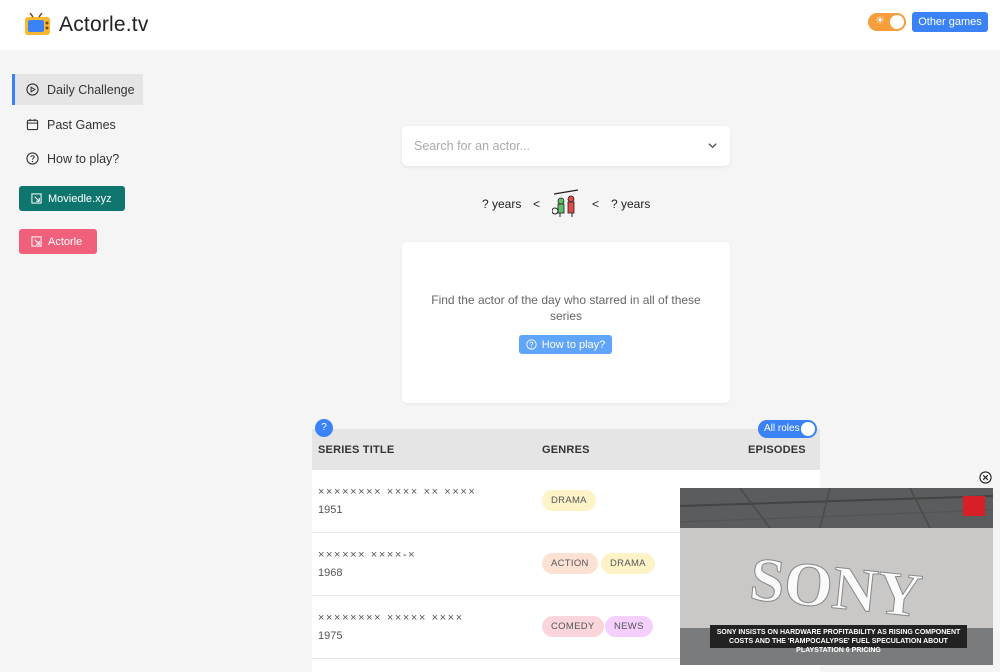  What do you see at coordinates (500, 25) in the screenshot?
I see `top-header: Actorle.tv ☀ Other games` at bounding box center [500, 25].